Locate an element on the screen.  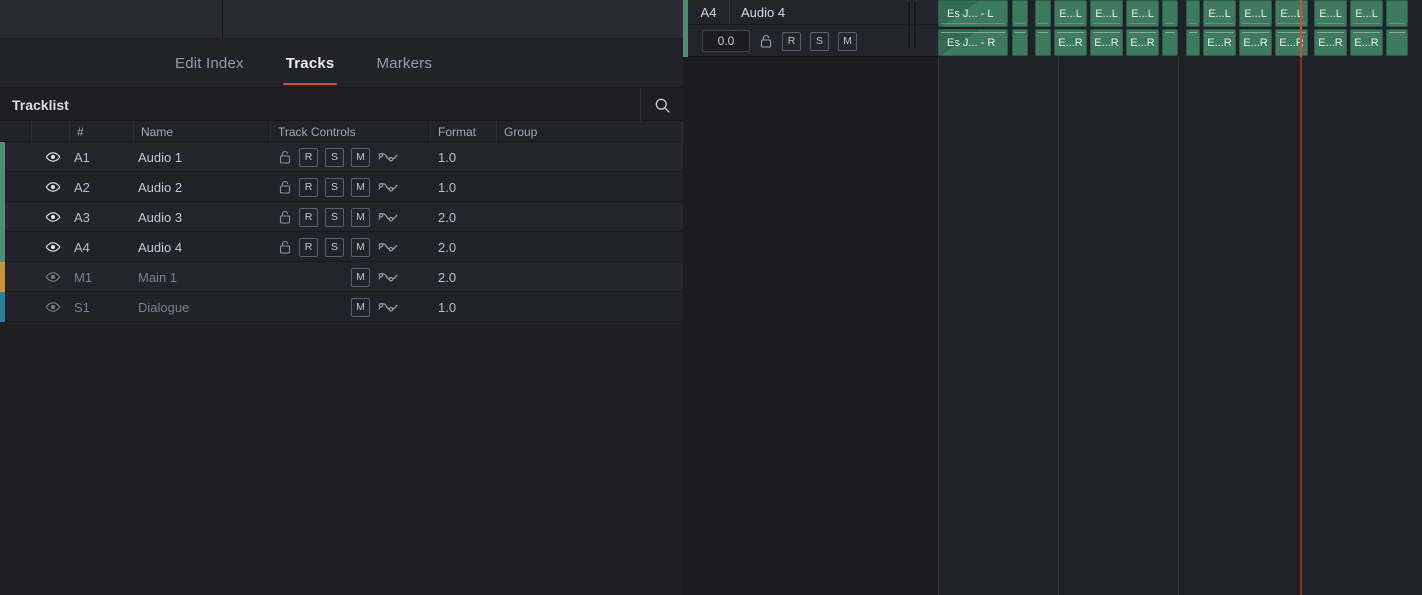
tab-tracks-label: Tracks is located at coordinates (310, 63).